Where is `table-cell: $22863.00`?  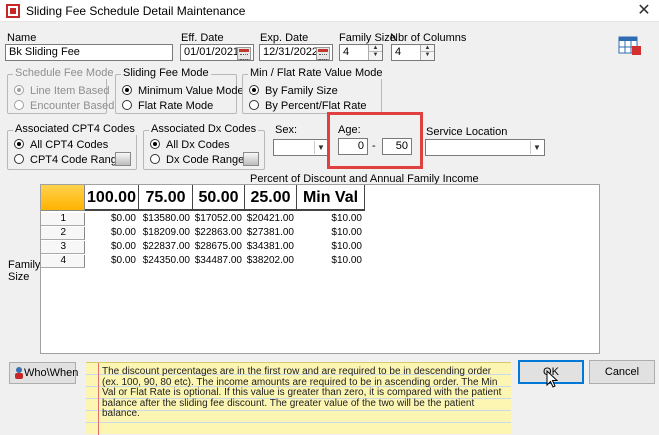
table-cell: $22863.00 is located at coordinates (219, 233).